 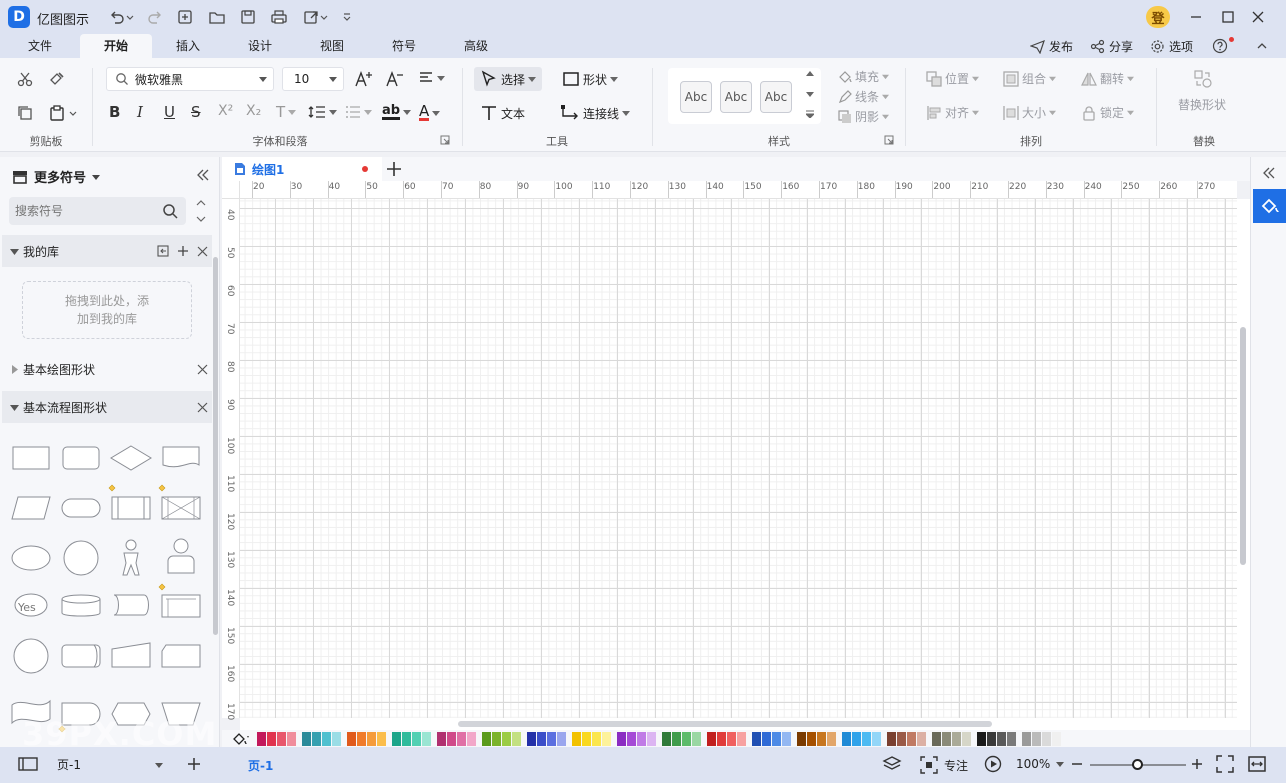 What do you see at coordinates (97, 211) in the screenshot?
I see `symbol-search-box` at bounding box center [97, 211].